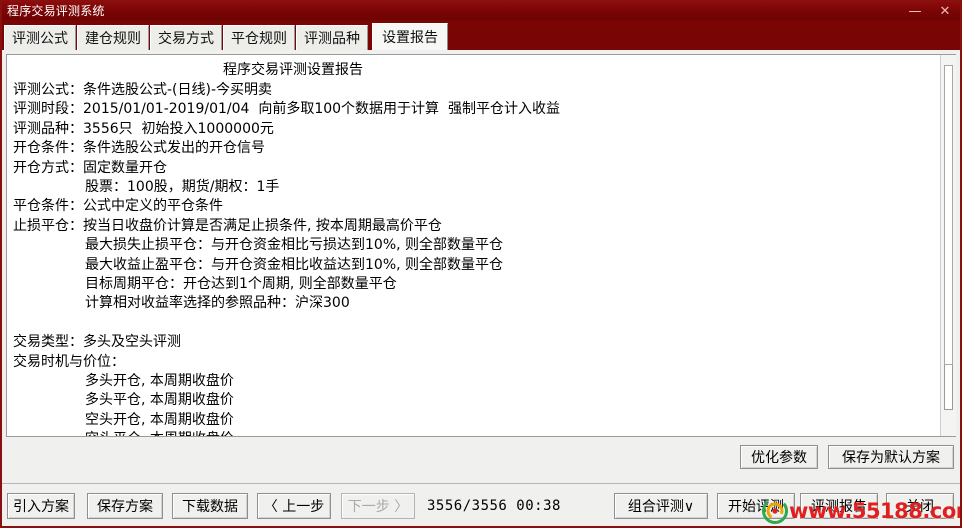 The height and width of the screenshot is (528, 962). Describe the element at coordinates (182, 187) in the screenshot. I see `report-line: 股票：100股，期货/期权：1手` at that location.